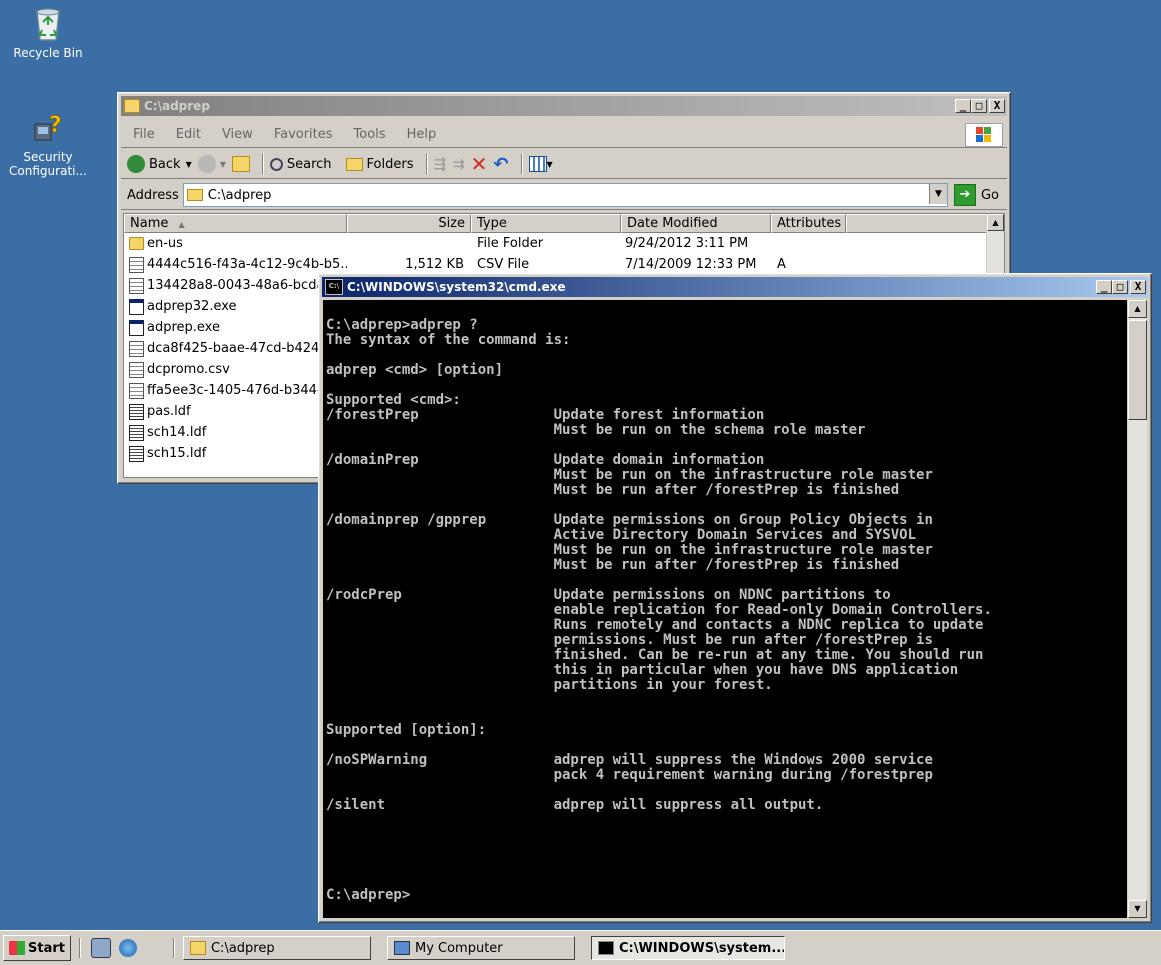  Describe the element at coordinates (48, 24) in the screenshot. I see `recycle-bin-icon` at that location.